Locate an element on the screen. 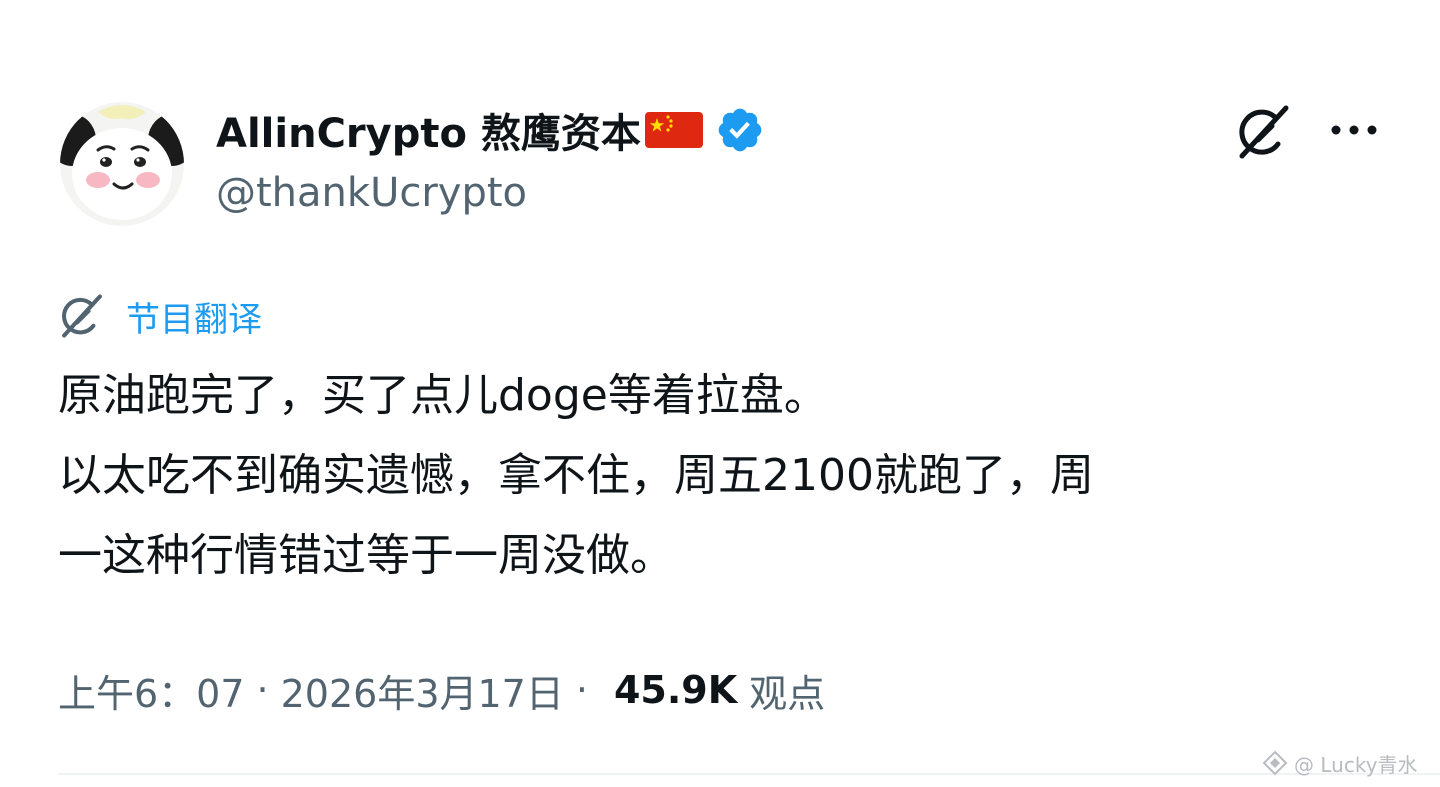 This screenshot has width=1440, height=787. translate-label: 节目翻译 is located at coordinates (194, 316).